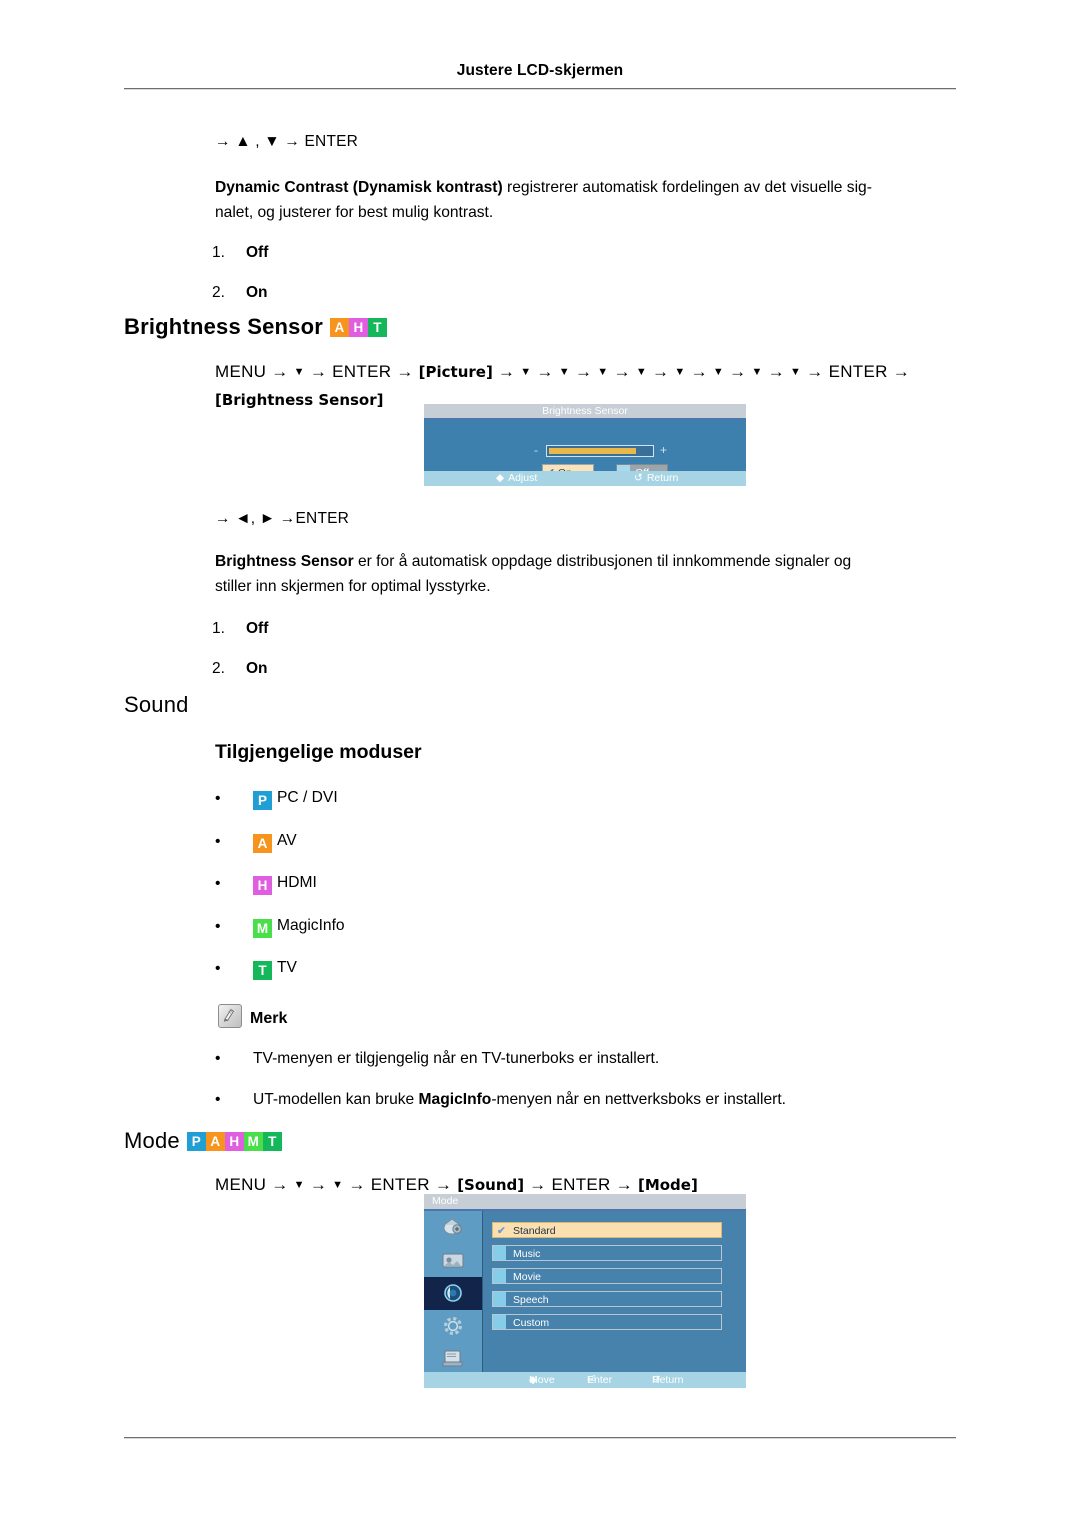 The width and height of the screenshot is (1080, 1527). I want to click on mode-label: MagicInfo, so click(311, 925).